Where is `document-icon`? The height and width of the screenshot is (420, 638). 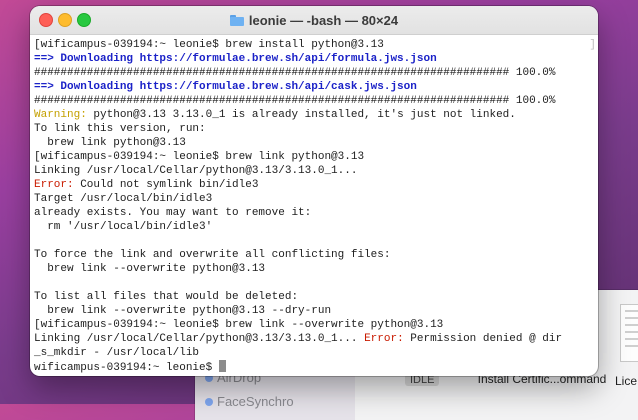
document-icon is located at coordinates (629, 333).